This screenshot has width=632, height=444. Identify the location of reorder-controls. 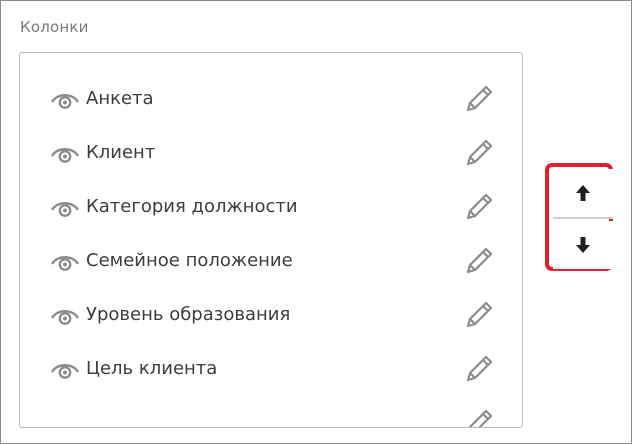
(579, 217).